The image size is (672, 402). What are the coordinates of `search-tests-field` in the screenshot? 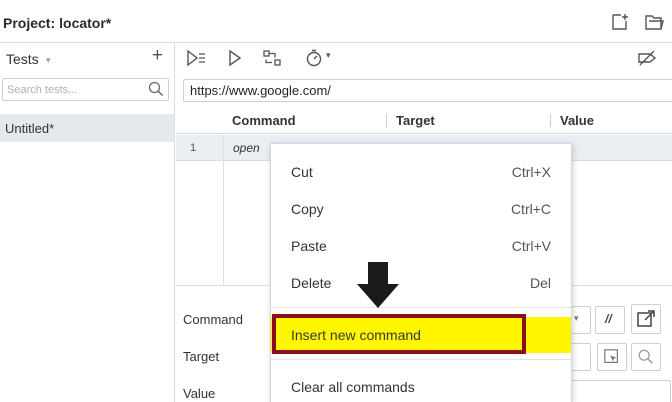 It's located at (85, 89).